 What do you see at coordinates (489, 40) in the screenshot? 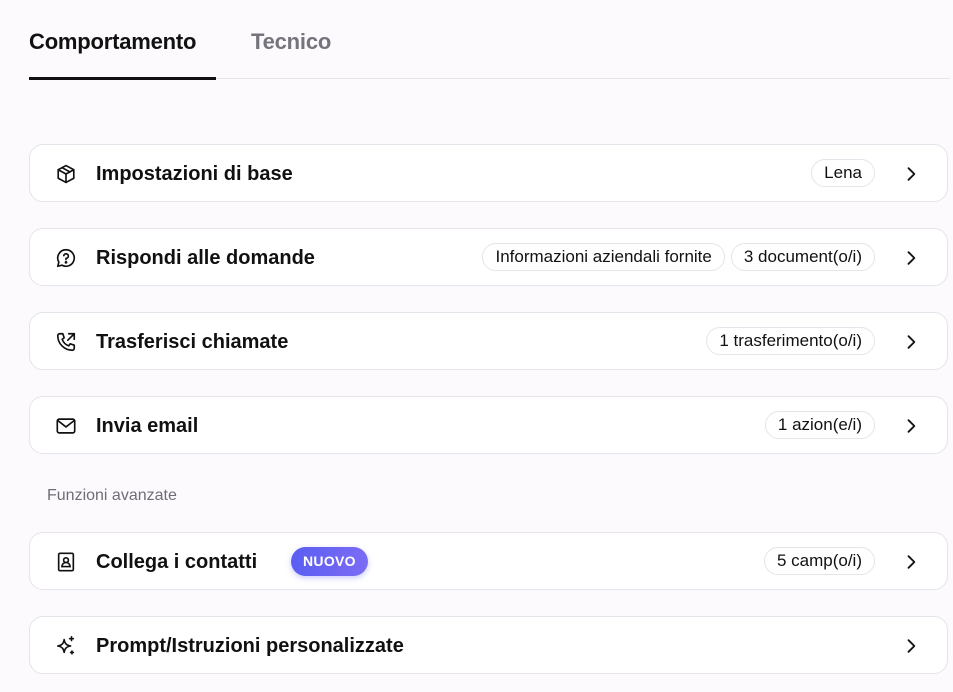
I see `tab-bar: Comportamento Tecnico` at bounding box center [489, 40].